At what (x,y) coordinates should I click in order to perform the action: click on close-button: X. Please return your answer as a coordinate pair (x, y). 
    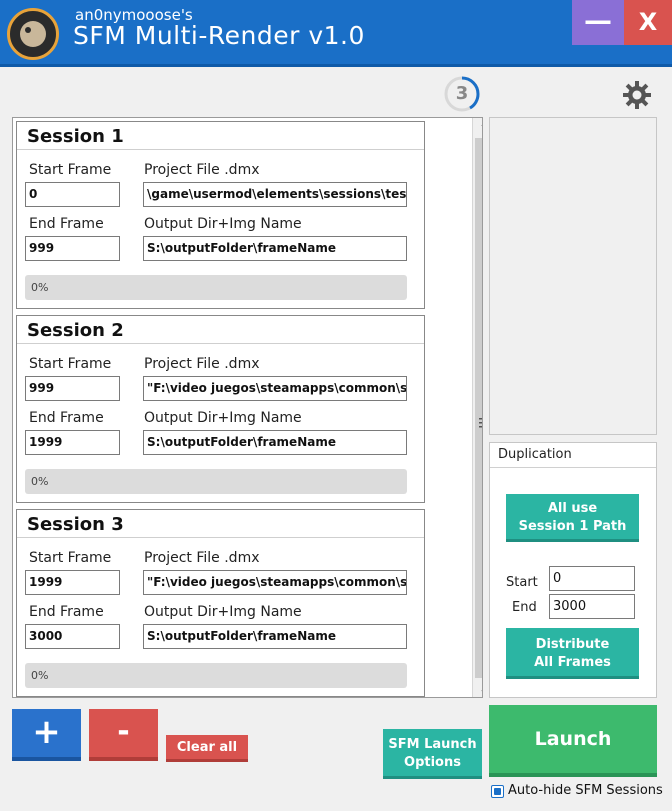
    Looking at the image, I should click on (648, 22).